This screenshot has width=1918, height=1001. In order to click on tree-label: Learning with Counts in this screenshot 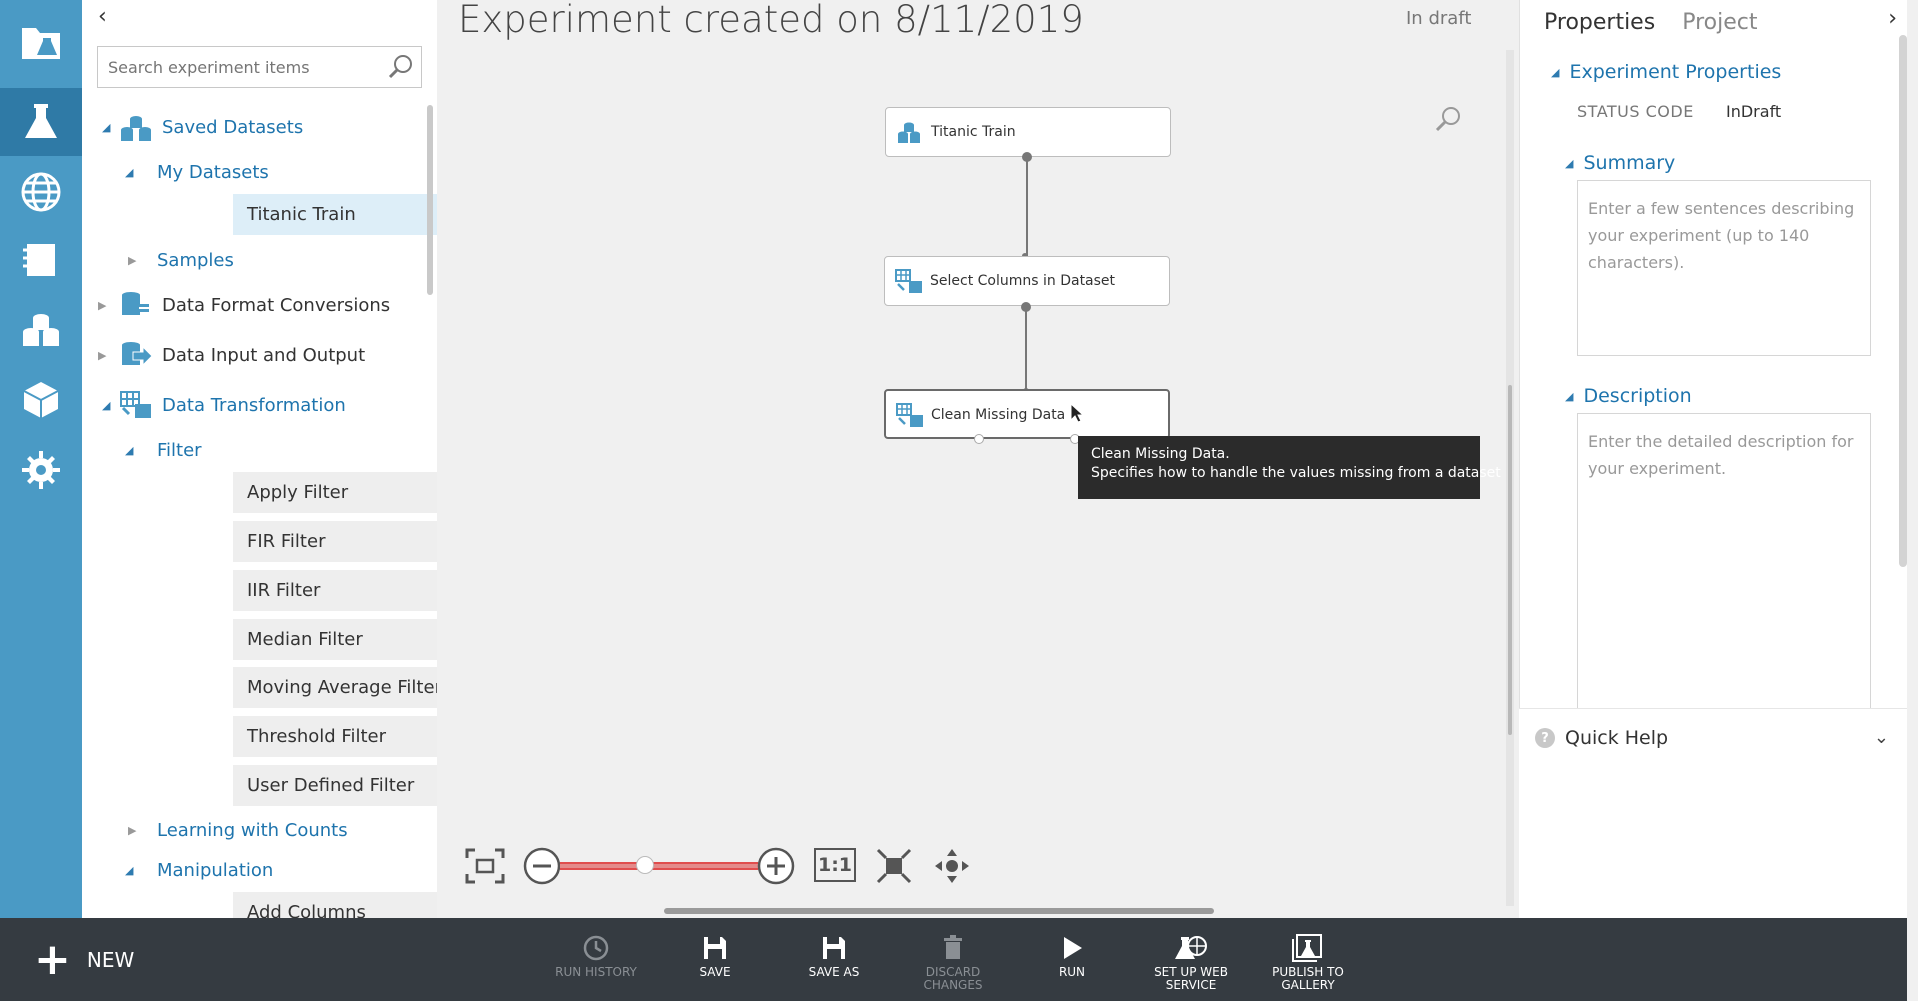, I will do `click(252, 830)`.